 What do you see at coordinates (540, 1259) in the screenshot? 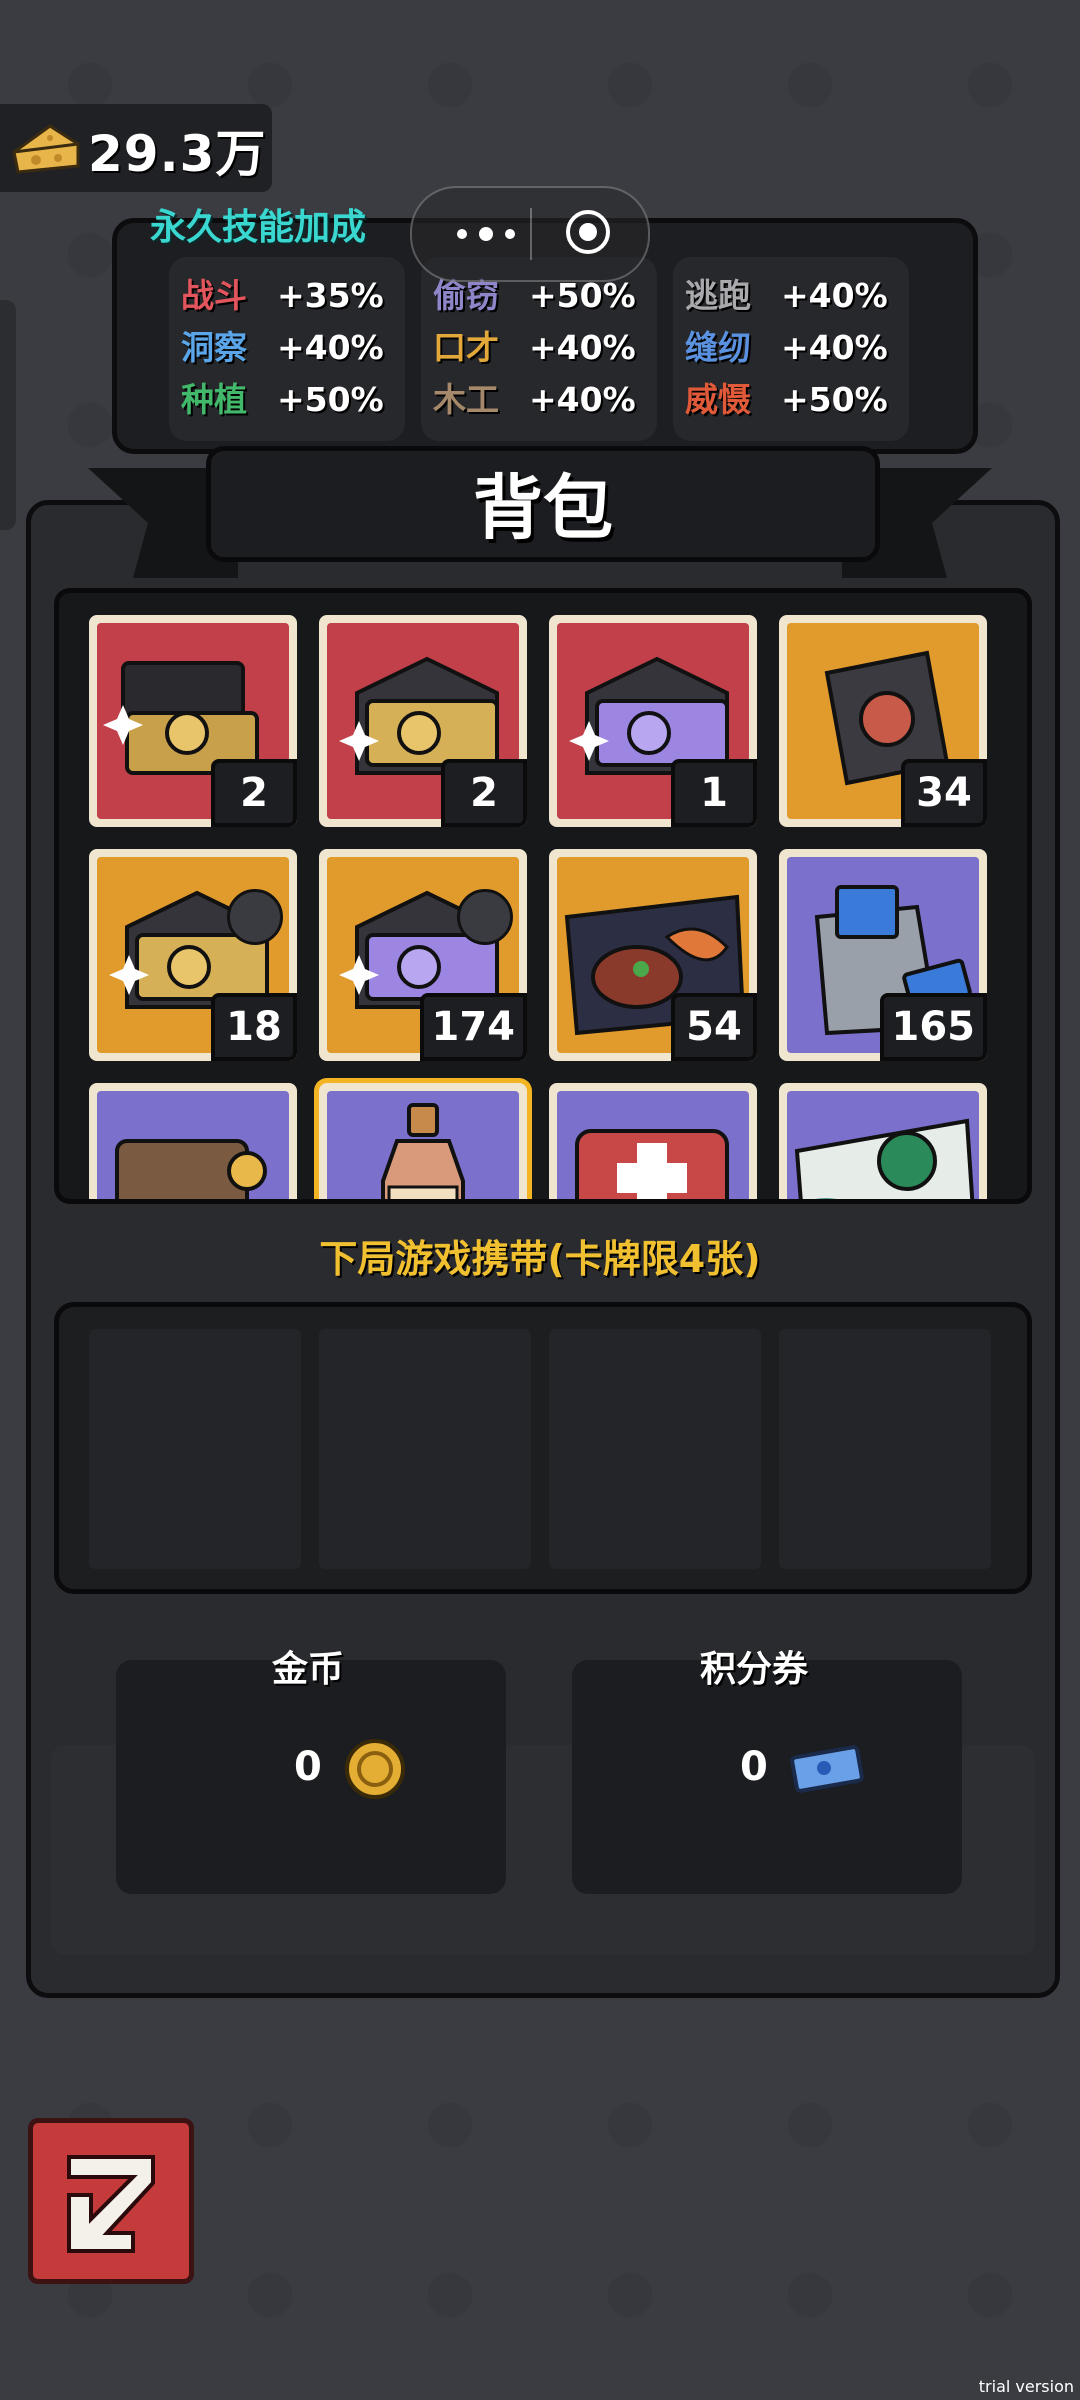
I see `carry-label: 下局游戏携带(卡牌限4张)` at bounding box center [540, 1259].